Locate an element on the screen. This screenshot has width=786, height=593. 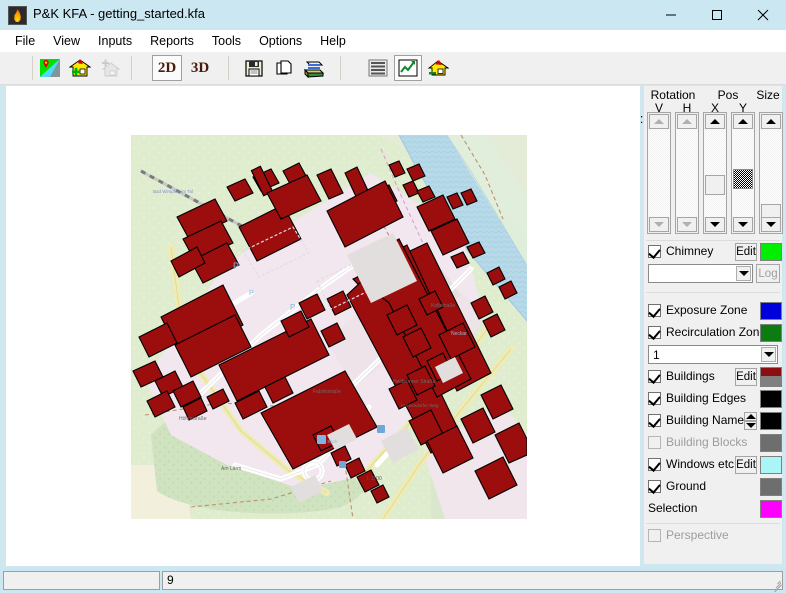
chimney-checkbox is located at coordinates (654, 252).